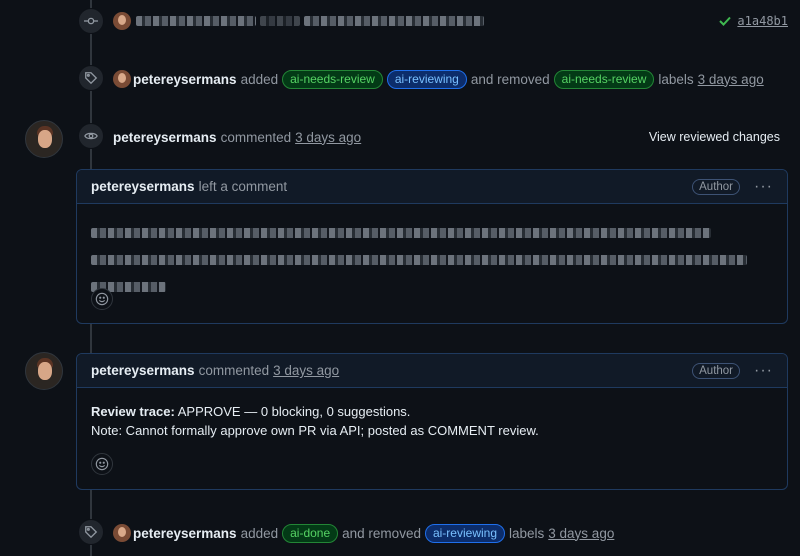 This screenshot has width=800, height=556. Describe the element at coordinates (725, 21) in the screenshot. I see `check-icon` at that location.